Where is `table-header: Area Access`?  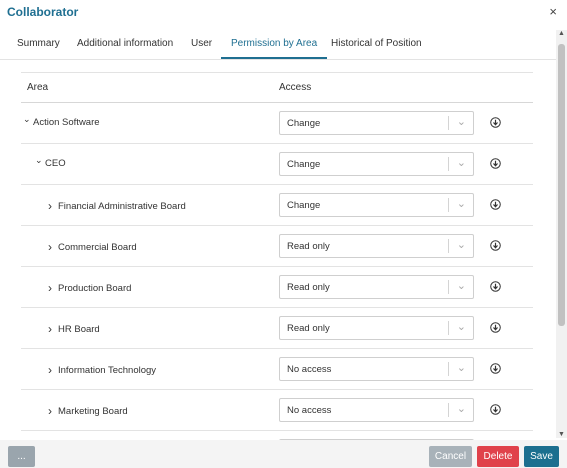 table-header: Area Access is located at coordinates (277, 87).